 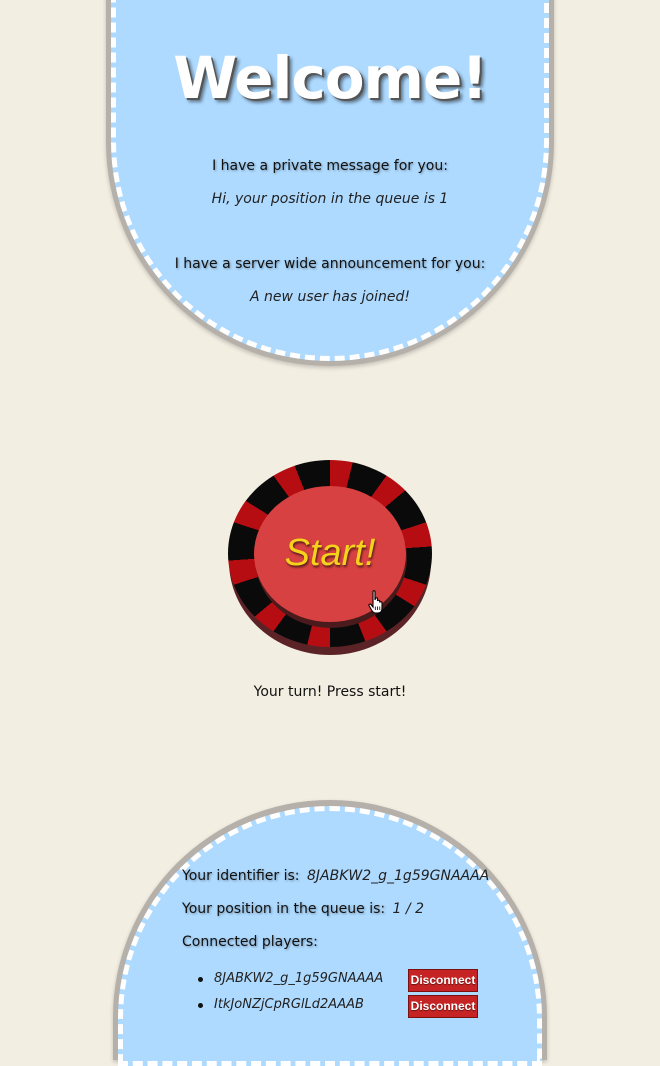 I want to click on identifier-value: 8JABKW2_g_1g59GNAAAA, so click(x=398, y=876).